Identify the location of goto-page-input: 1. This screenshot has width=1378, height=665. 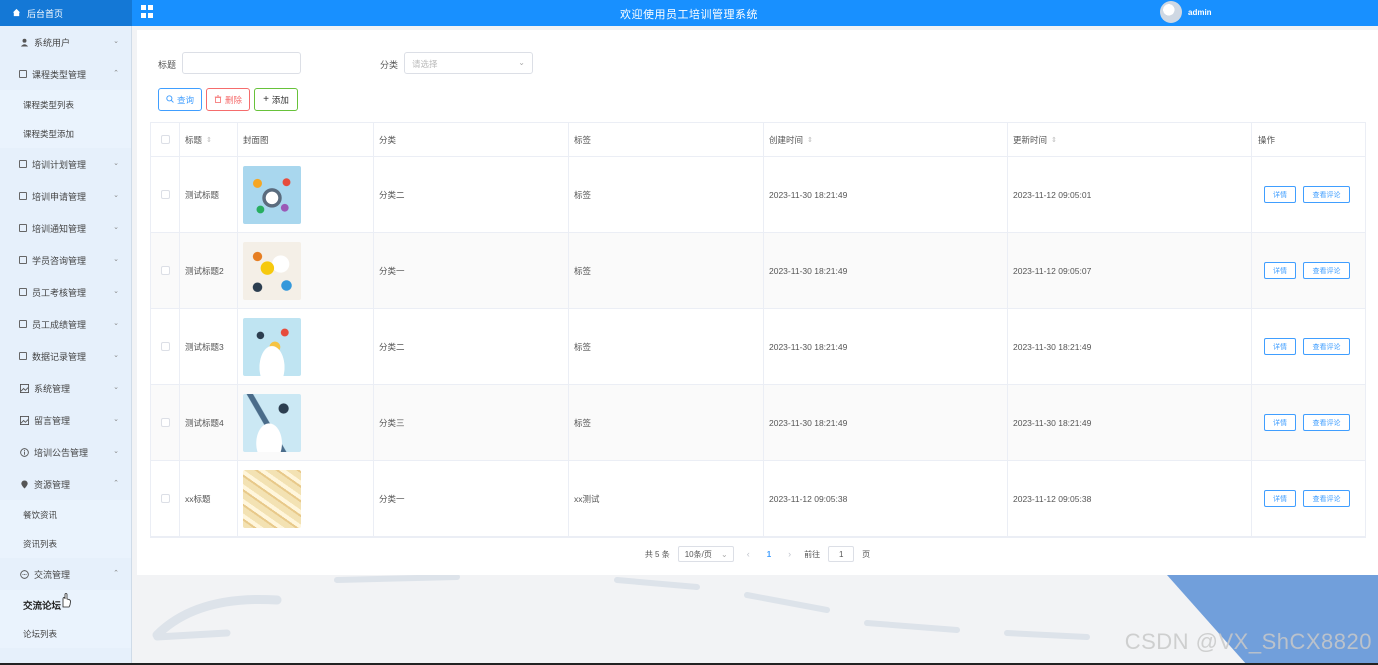
(841, 554).